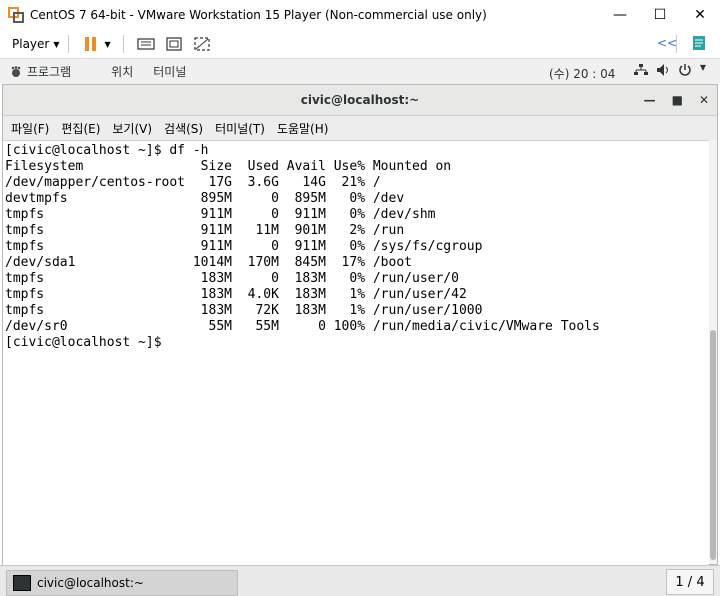 The width and height of the screenshot is (720, 596). I want to click on maximize-icon: ■, so click(677, 100).